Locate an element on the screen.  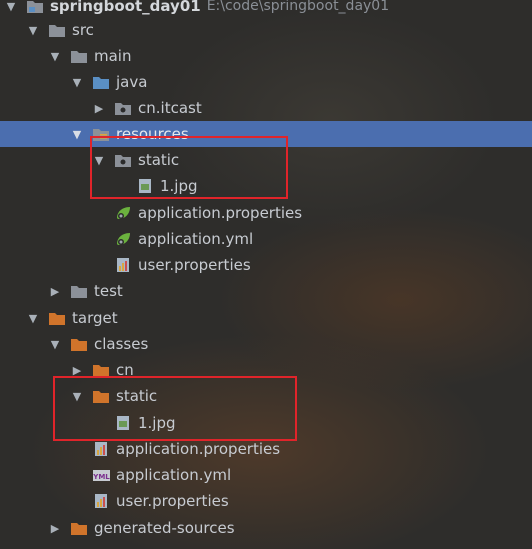
tree-item-classes: ▼ classes is located at coordinates (266, 344).